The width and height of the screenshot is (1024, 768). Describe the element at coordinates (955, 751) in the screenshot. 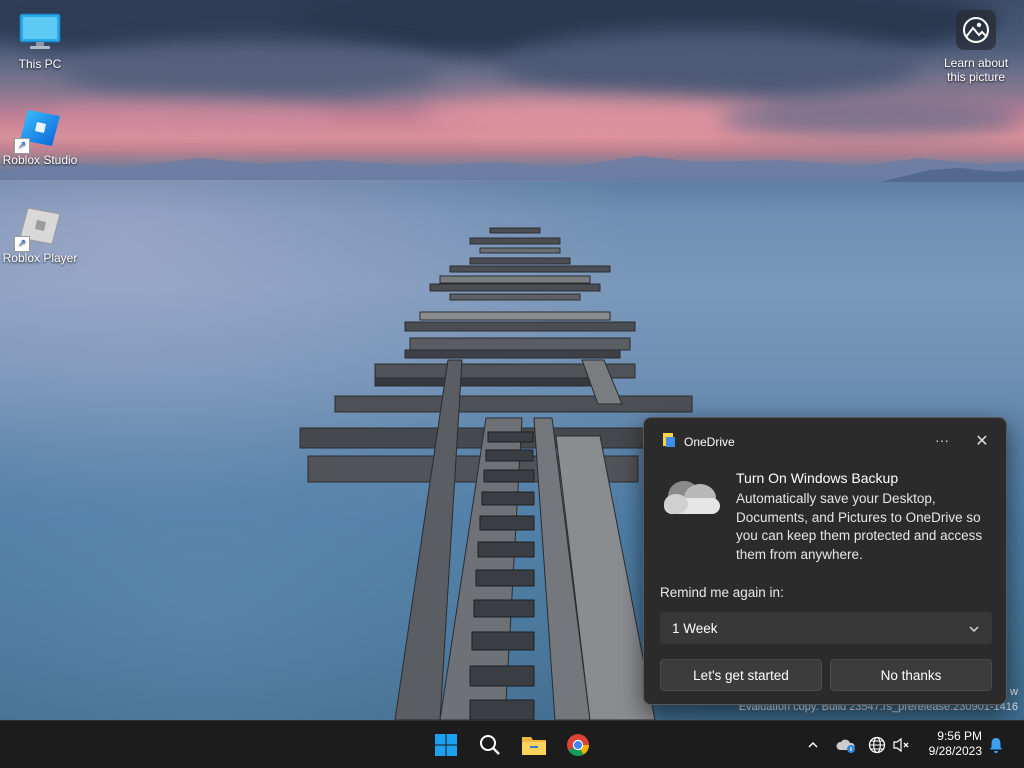

I see `clock-date: 9/28/2023` at that location.